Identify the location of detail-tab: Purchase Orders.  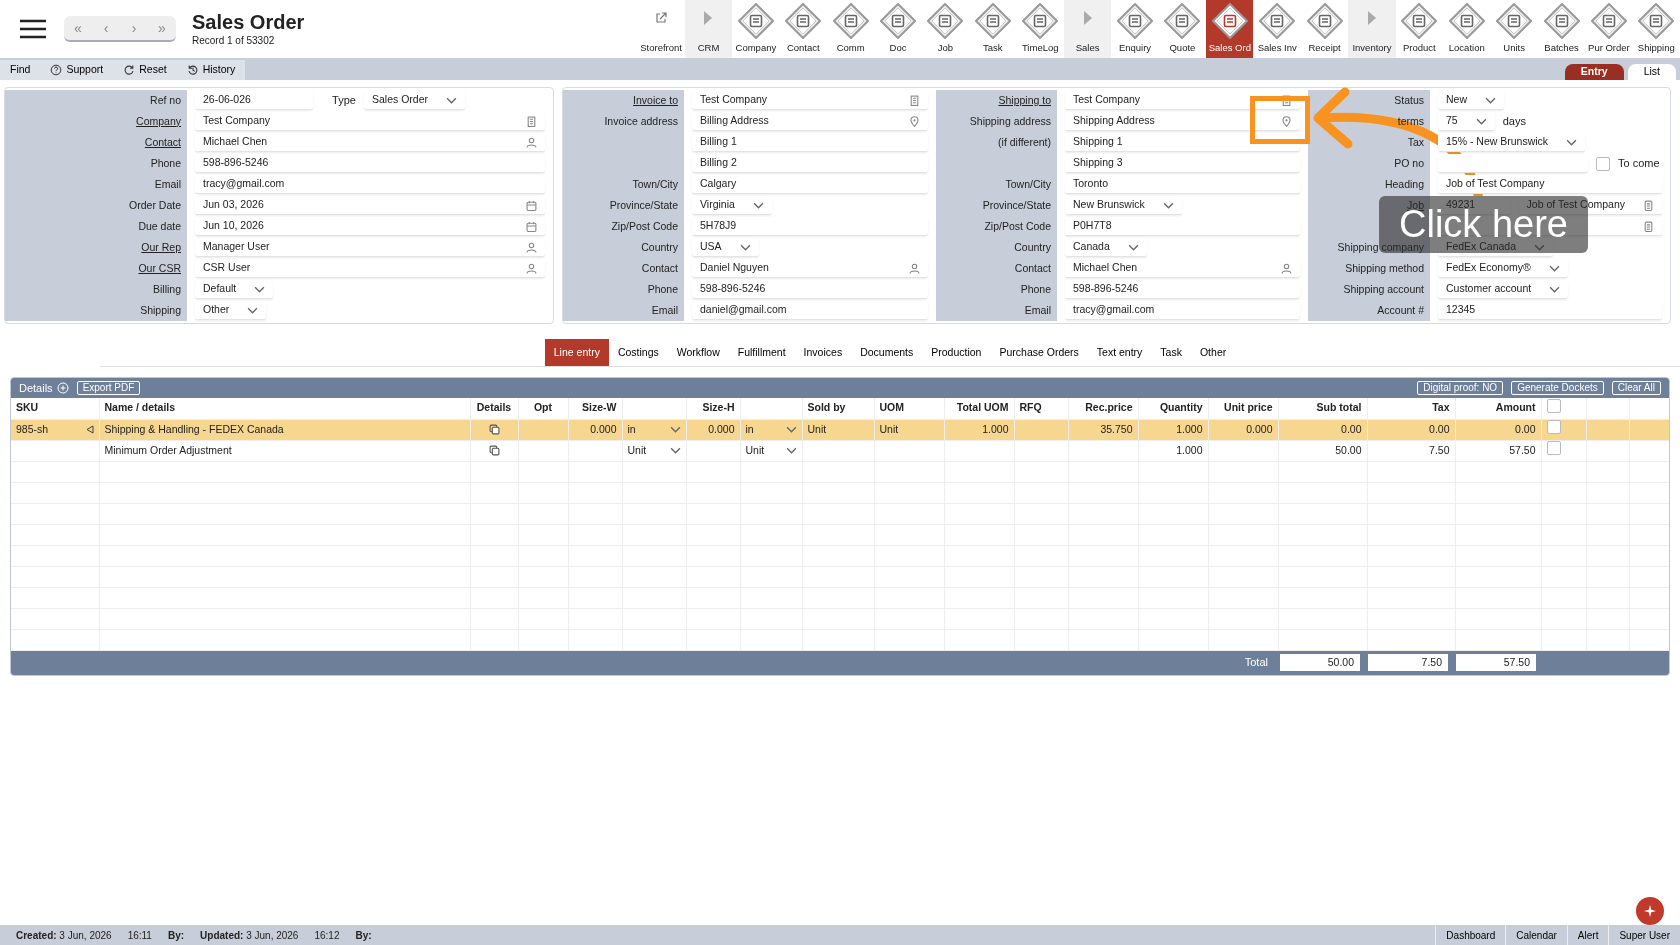
(1039, 352).